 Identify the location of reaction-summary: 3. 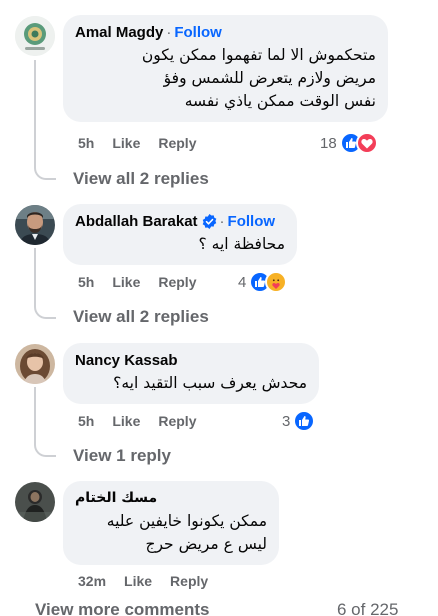
(299, 421).